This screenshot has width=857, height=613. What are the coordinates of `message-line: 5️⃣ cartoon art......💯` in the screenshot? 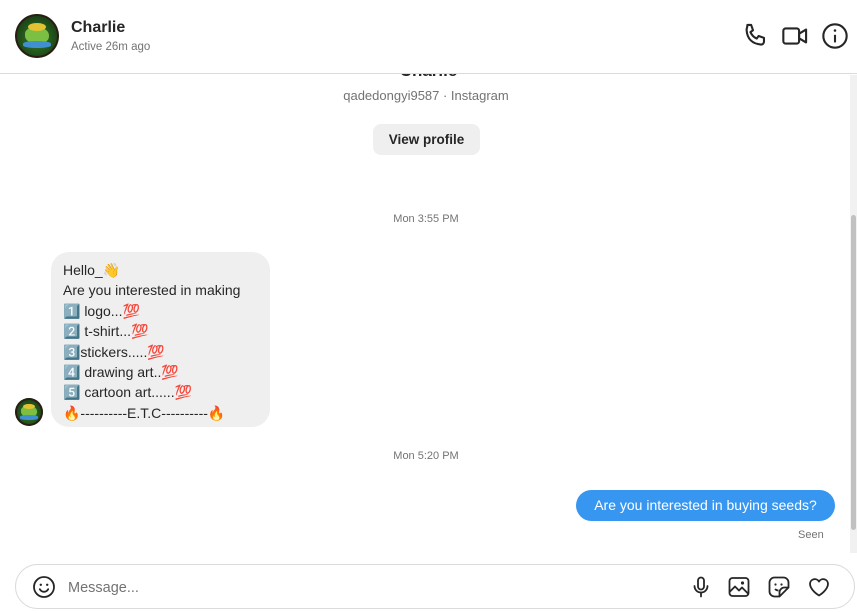 It's located at (128, 392).